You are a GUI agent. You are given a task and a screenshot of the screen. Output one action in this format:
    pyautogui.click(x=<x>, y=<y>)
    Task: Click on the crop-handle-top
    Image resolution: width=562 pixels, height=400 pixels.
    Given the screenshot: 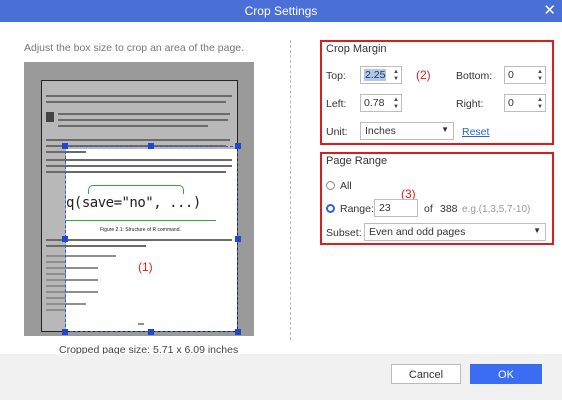 What is the action you would take?
    pyautogui.click(x=151, y=146)
    